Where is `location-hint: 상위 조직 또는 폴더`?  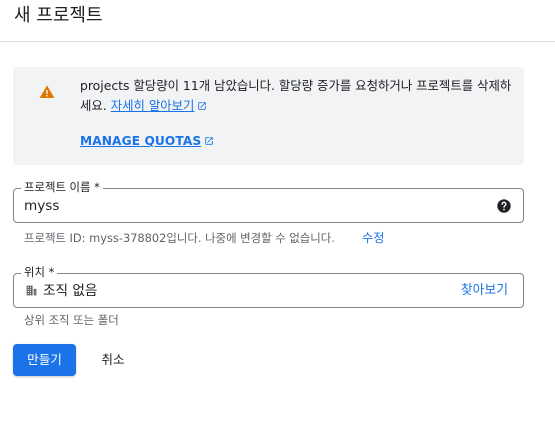
location-hint: 상위 조직 또는 폴더 is located at coordinates (71, 320).